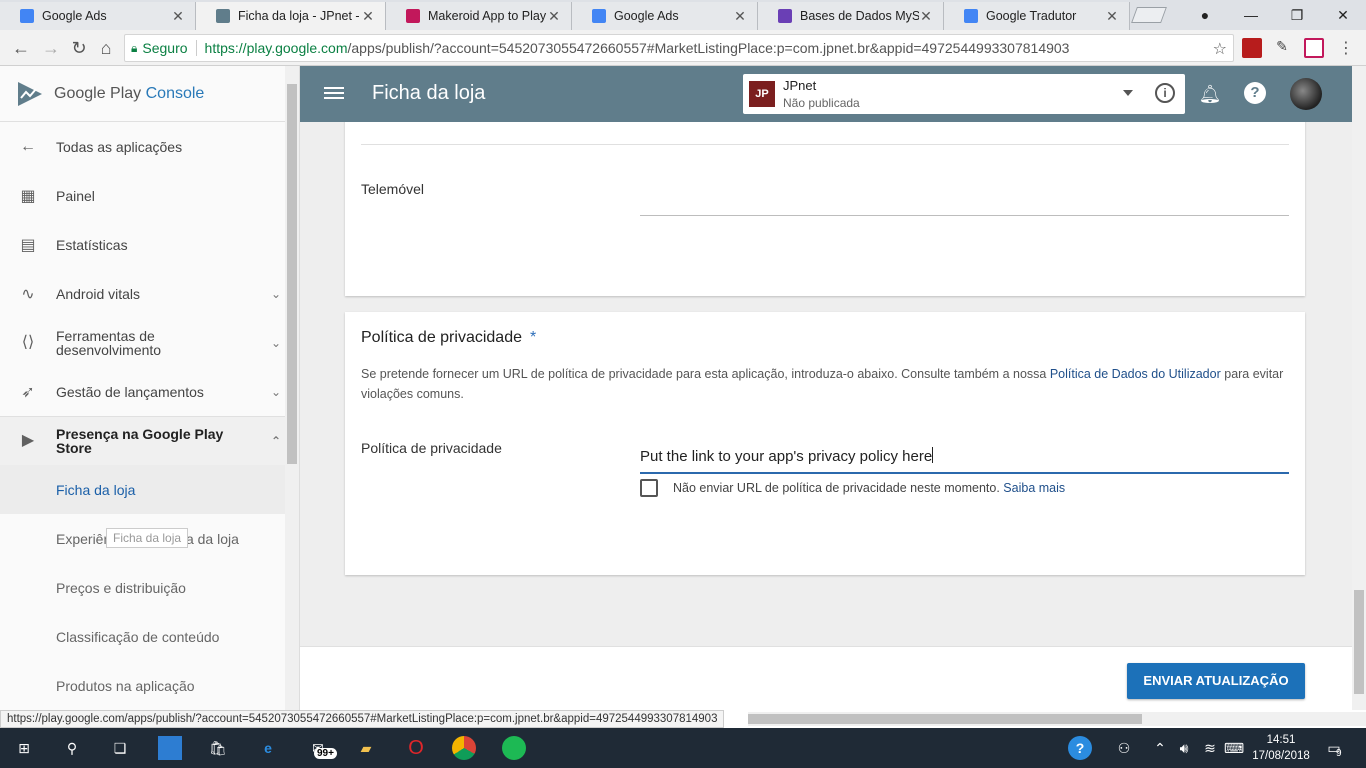 The image size is (1366, 768). Describe the element at coordinates (79, 48) in the screenshot. I see `reload-icon: ↻` at that location.